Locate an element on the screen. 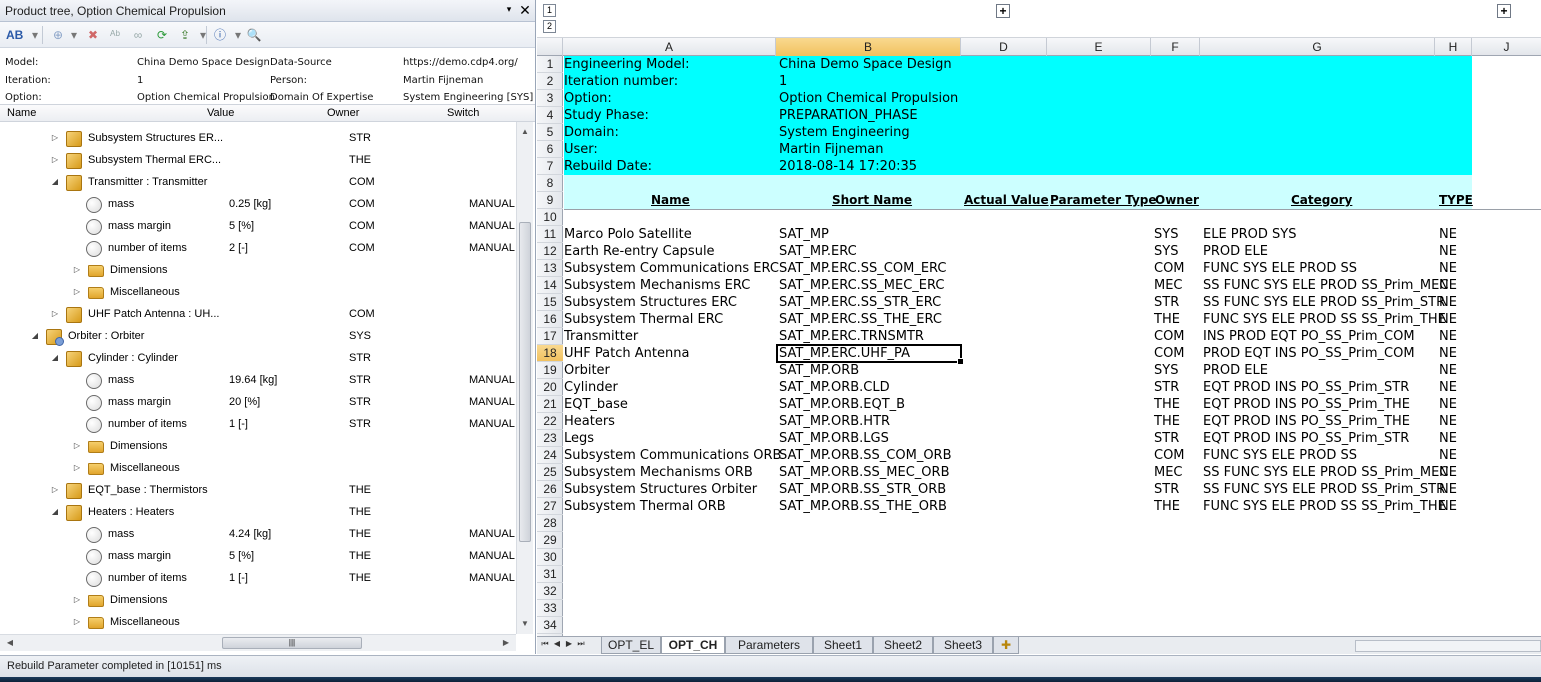  column-header-g: G is located at coordinates (1317, 47).